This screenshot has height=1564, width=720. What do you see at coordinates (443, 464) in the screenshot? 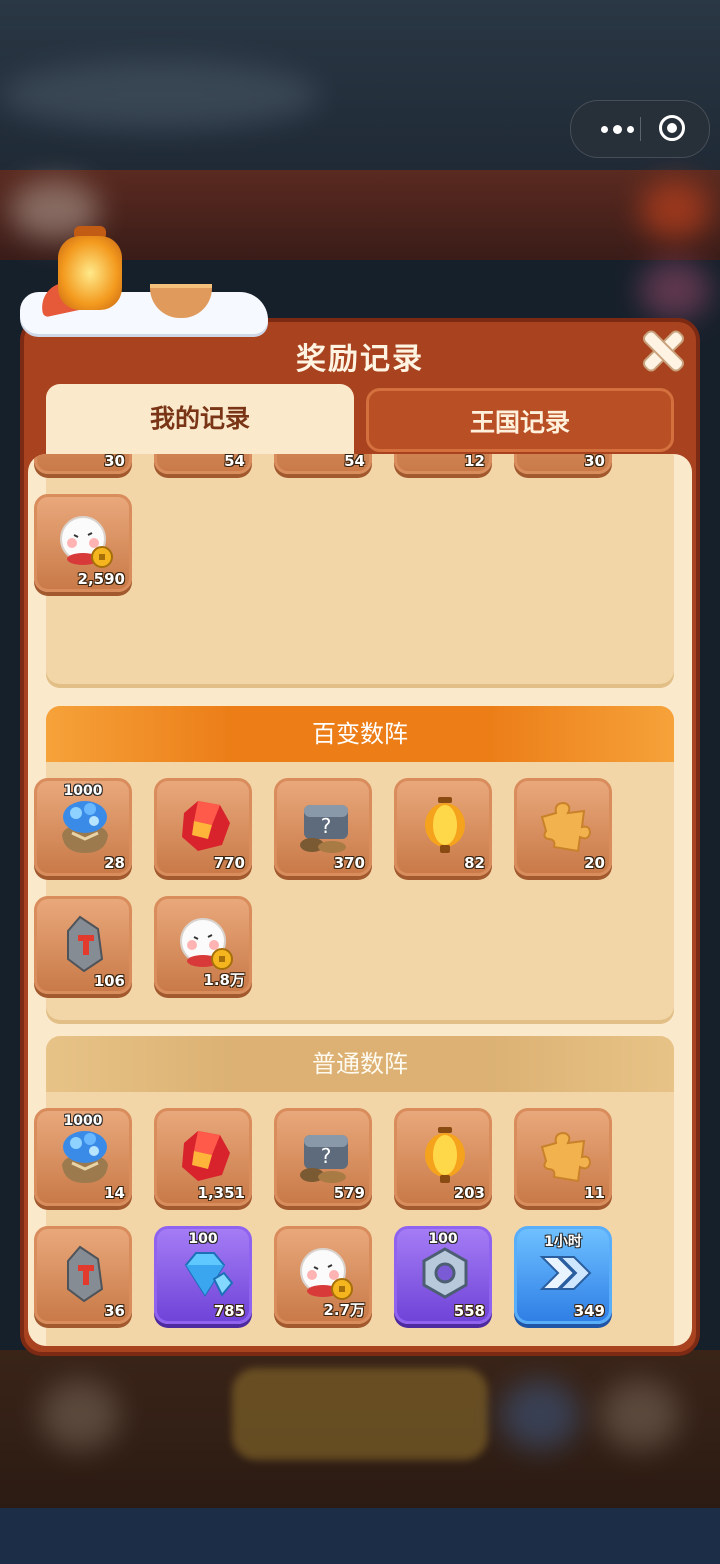
I see `reward-item: 12` at bounding box center [443, 464].